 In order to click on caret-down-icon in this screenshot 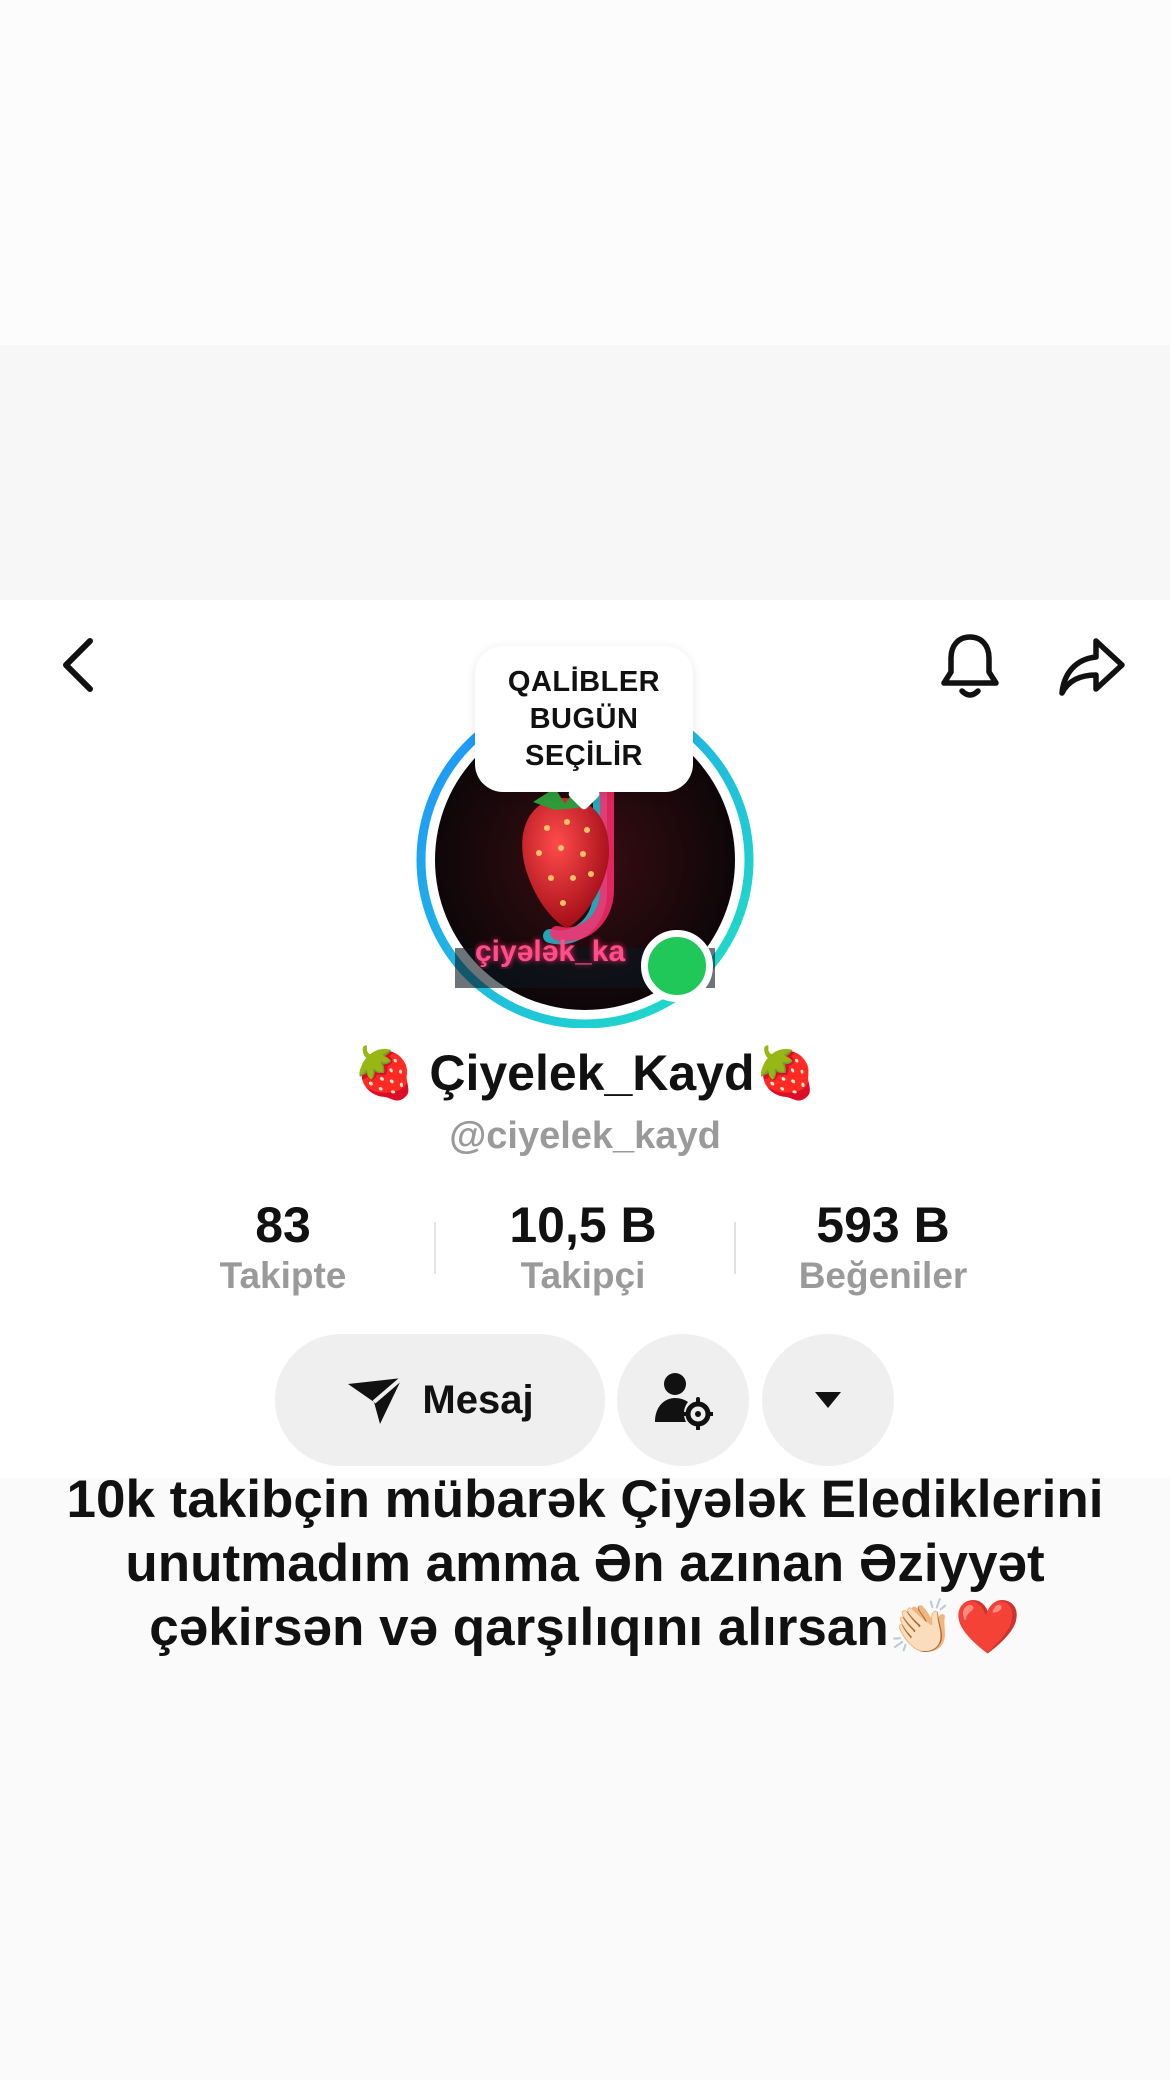, I will do `click(828, 1400)`.